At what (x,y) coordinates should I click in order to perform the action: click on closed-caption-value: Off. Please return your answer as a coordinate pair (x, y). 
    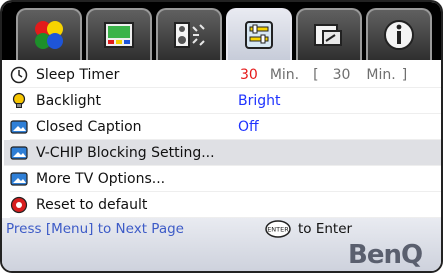
    Looking at the image, I should click on (248, 126).